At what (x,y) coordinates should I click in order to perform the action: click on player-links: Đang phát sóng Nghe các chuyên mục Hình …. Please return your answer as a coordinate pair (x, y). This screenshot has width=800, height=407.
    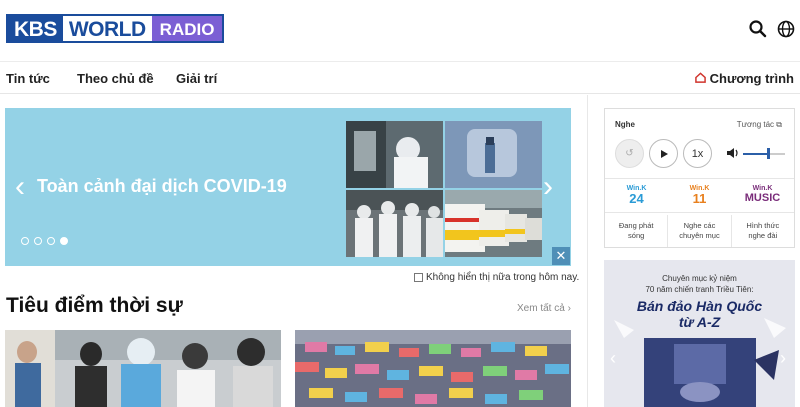
    Looking at the image, I should click on (699, 231).